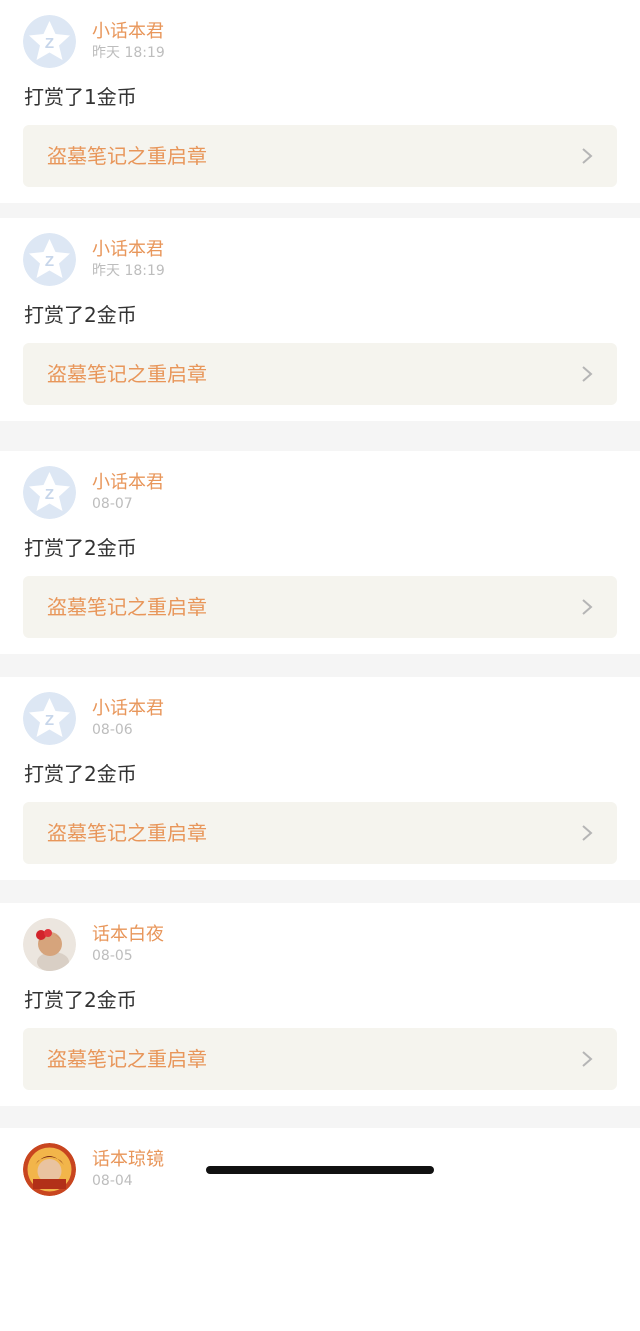  What do you see at coordinates (320, 1170) in the screenshot?
I see `home-indicator` at bounding box center [320, 1170].